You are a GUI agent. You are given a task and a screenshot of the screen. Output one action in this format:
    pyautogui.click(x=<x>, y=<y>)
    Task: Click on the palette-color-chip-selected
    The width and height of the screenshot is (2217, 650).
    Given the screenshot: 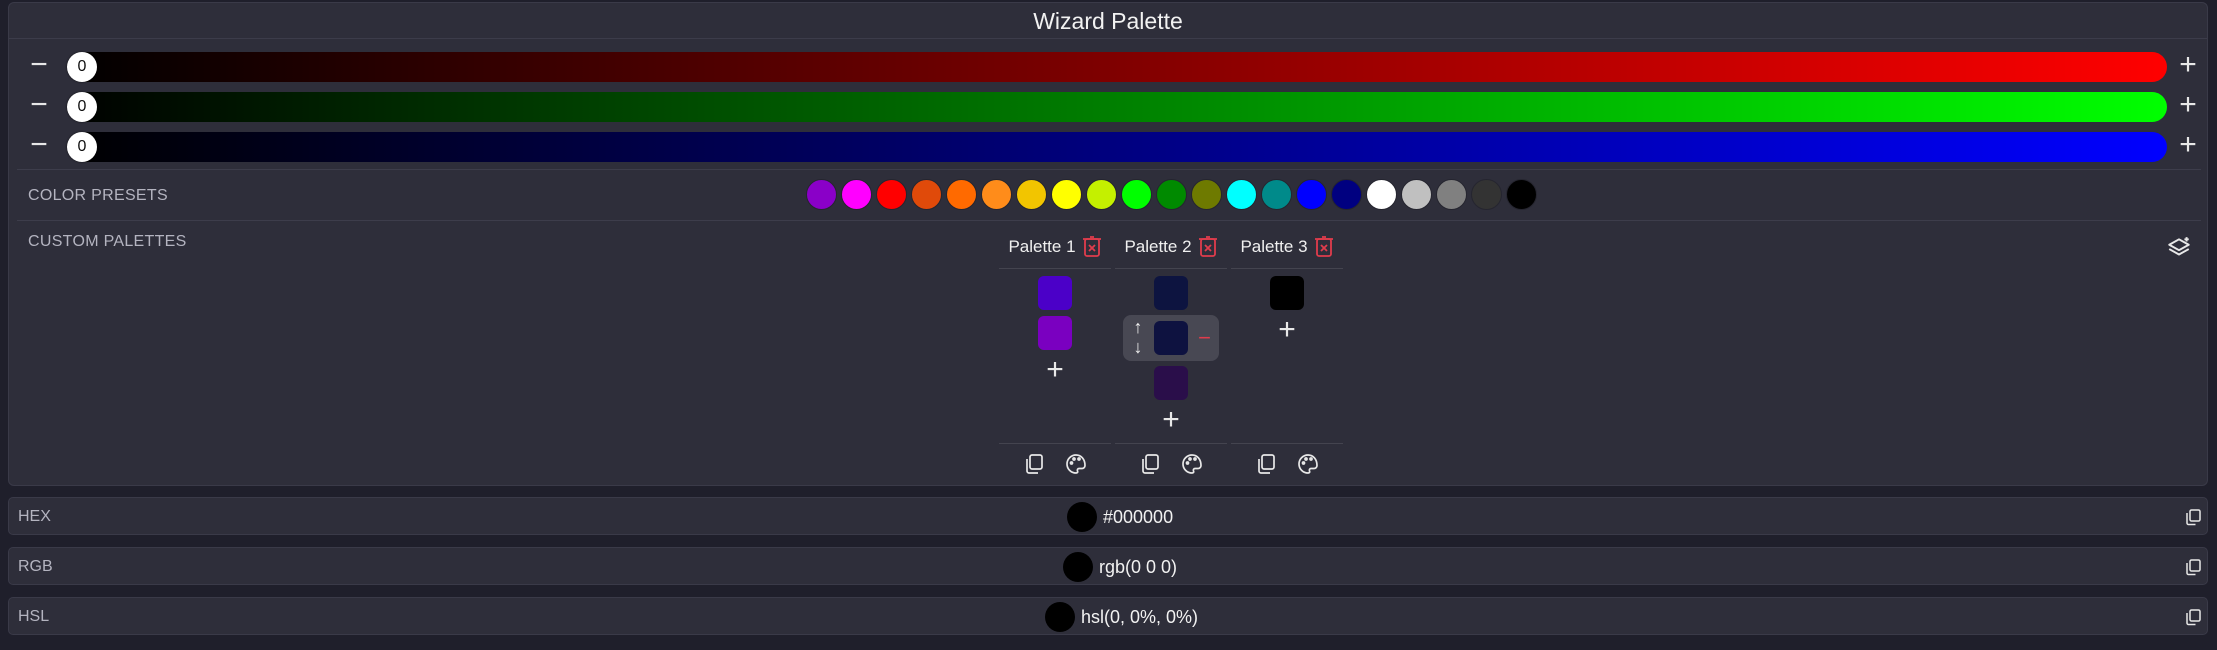 What is the action you would take?
    pyautogui.click(x=1171, y=338)
    